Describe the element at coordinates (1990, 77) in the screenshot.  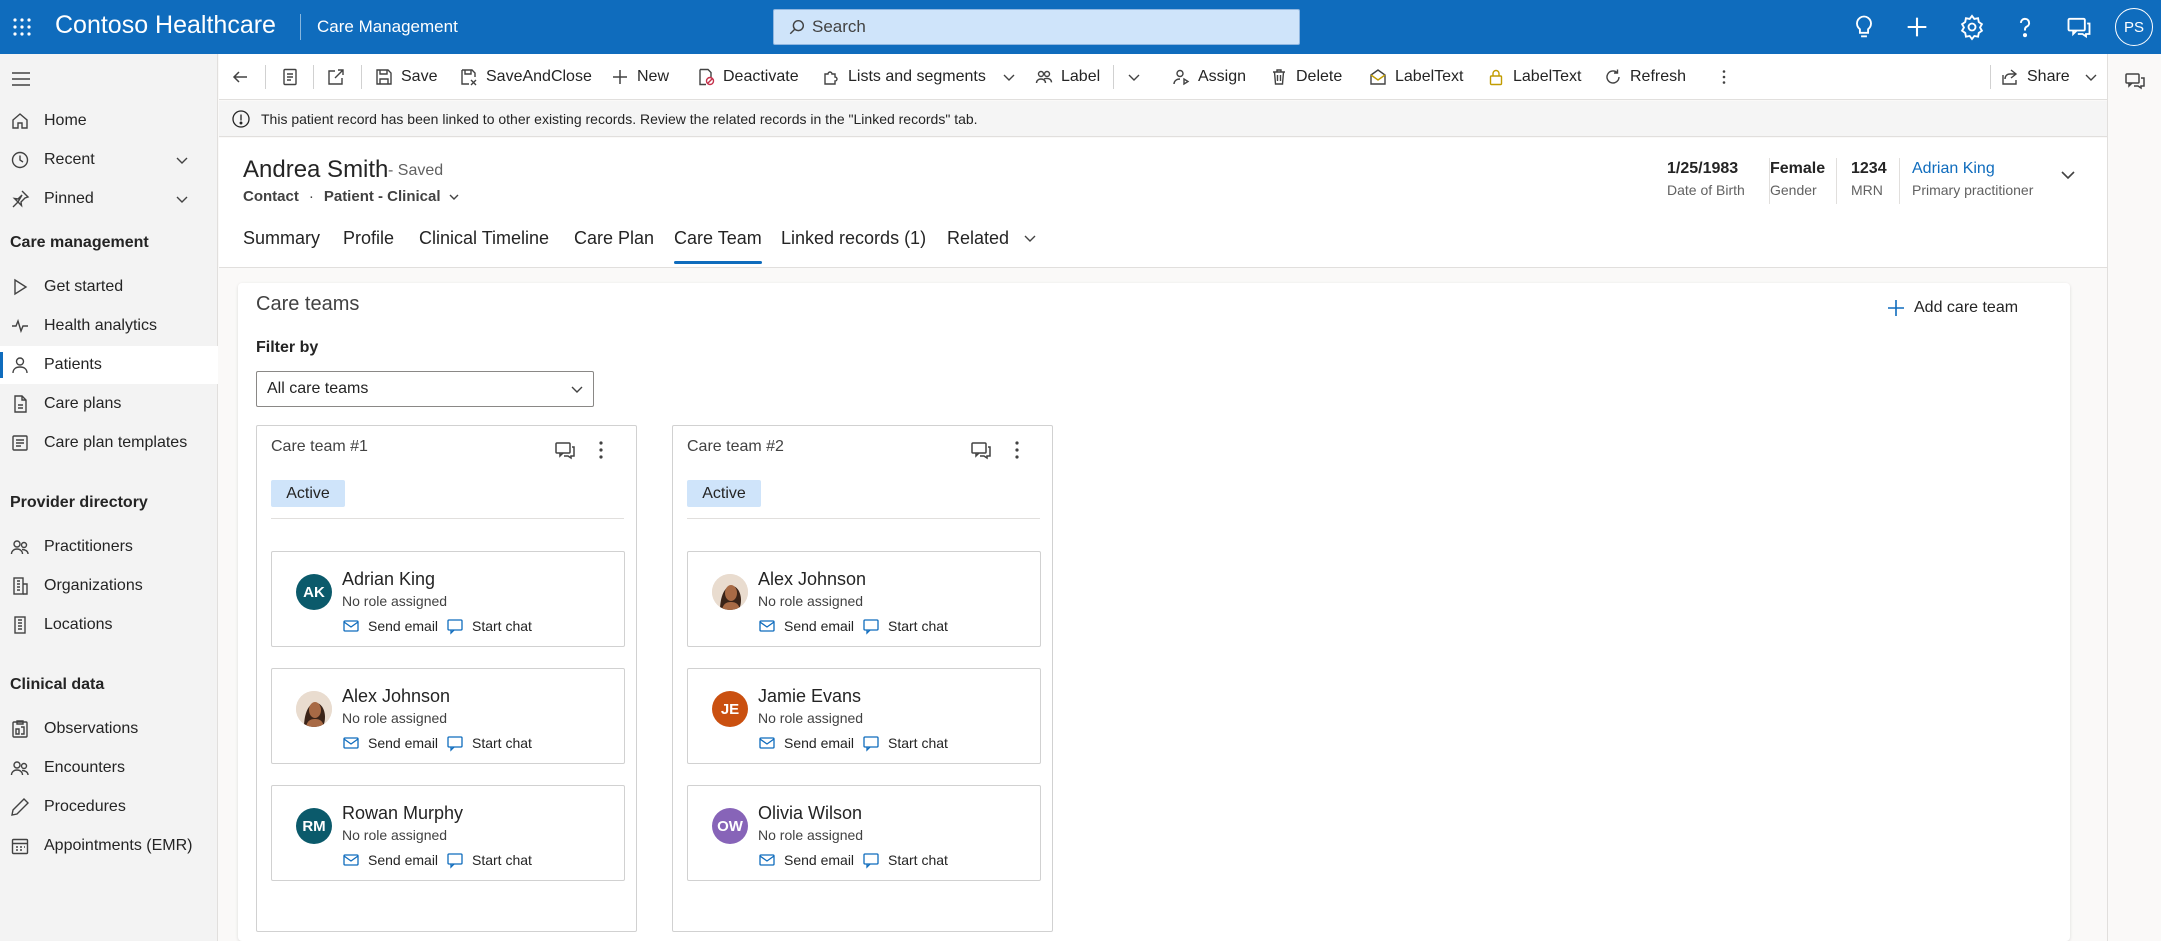
I see `divider` at that location.